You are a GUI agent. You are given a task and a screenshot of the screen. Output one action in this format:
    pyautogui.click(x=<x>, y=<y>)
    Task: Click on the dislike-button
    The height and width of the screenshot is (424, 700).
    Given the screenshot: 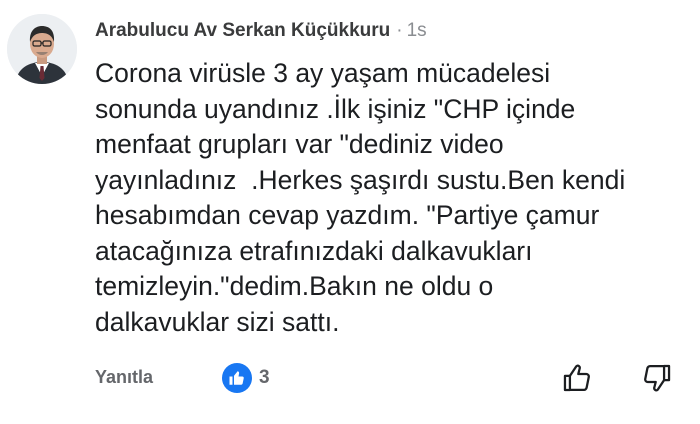 What is the action you would take?
    pyautogui.click(x=657, y=378)
    